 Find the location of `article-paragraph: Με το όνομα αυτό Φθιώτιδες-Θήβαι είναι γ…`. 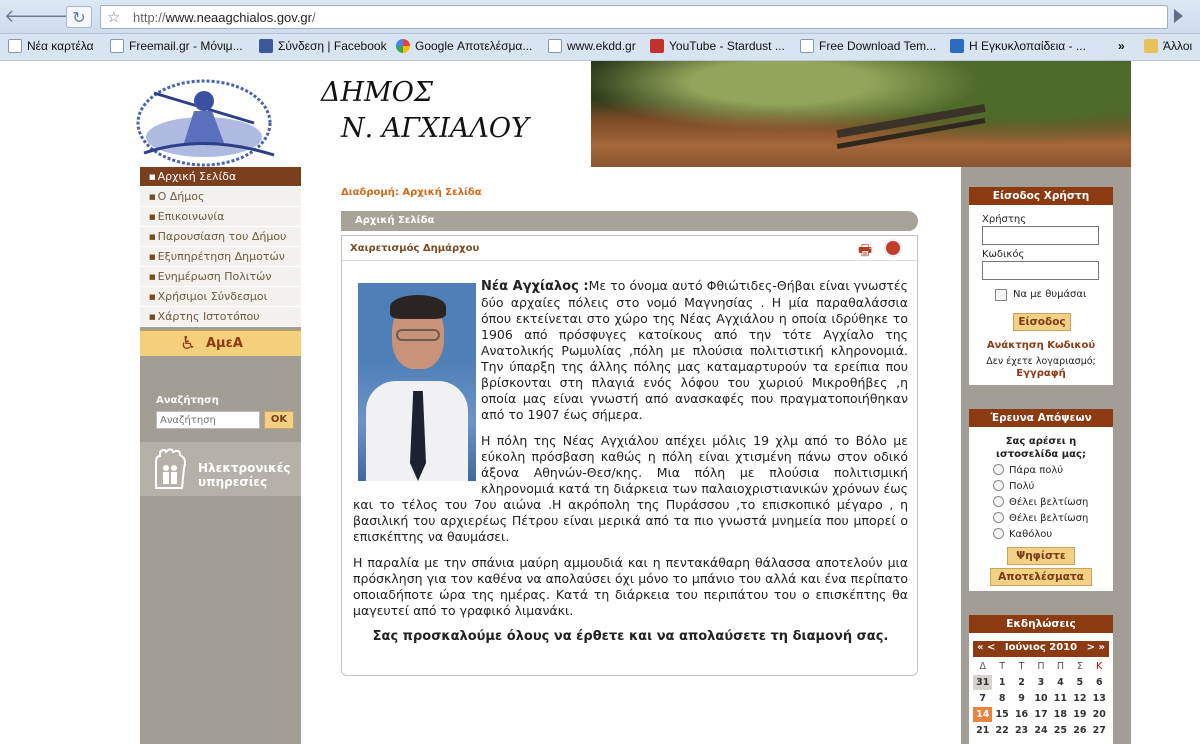

article-paragraph: Με το όνομα αυτό Φθιώτιδες-Θήβαι είναι γ… is located at coordinates (694, 350).